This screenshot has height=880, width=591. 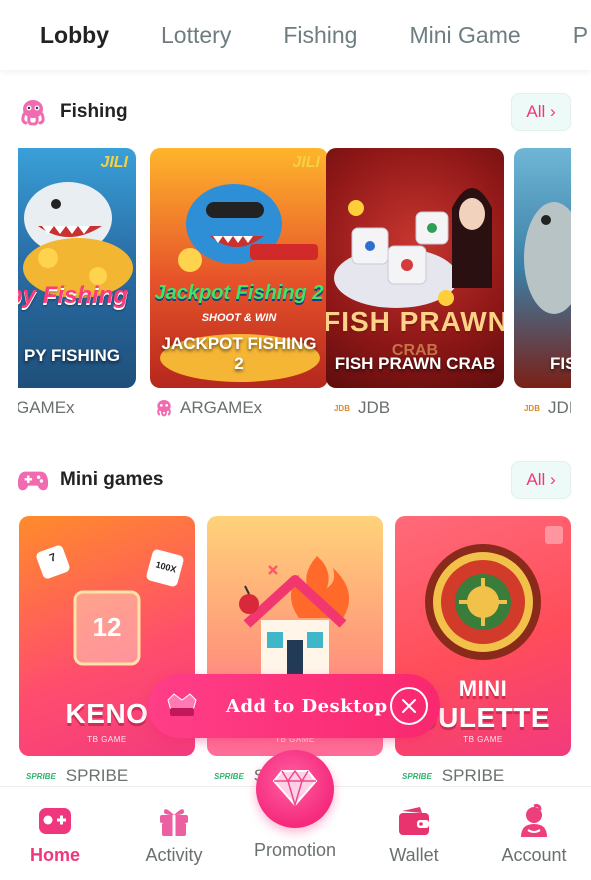 What do you see at coordinates (541, 480) in the screenshot?
I see `mini-games-all-button: All ›` at bounding box center [541, 480].